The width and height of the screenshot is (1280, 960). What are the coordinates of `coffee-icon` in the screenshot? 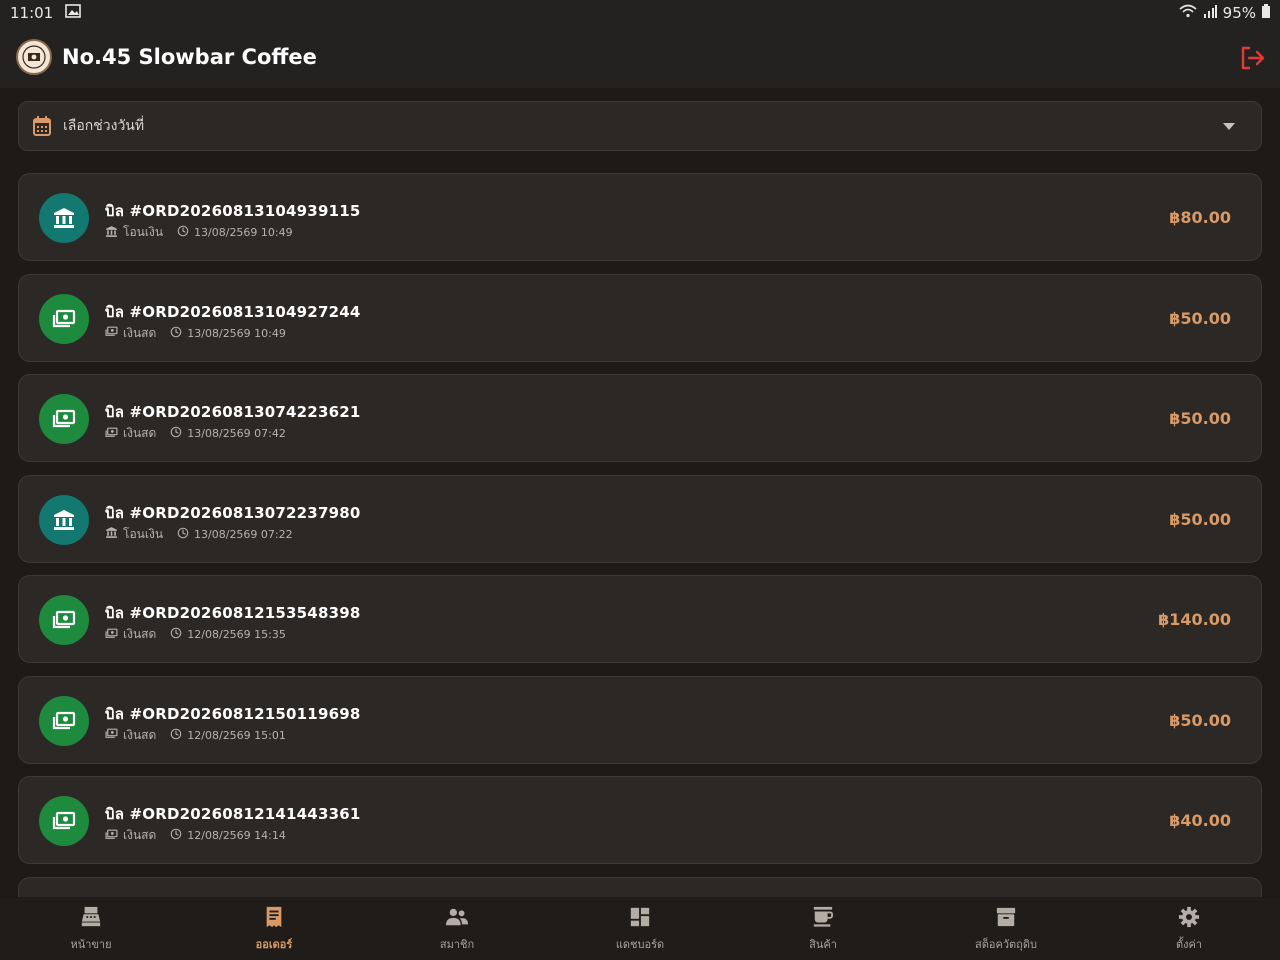 It's located at (823, 919).